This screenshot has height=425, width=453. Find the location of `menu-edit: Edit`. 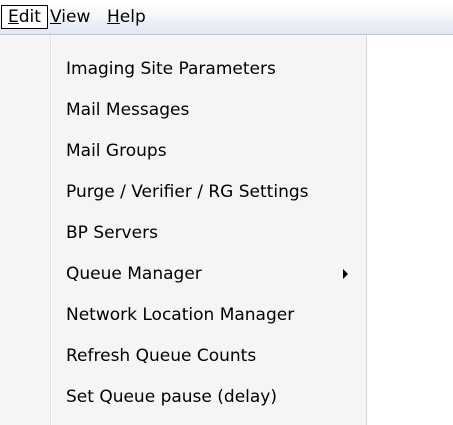

menu-edit: Edit is located at coordinates (24, 17).